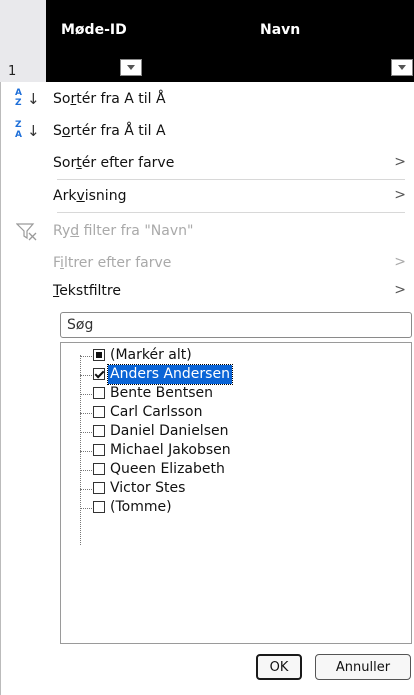 This screenshot has height=695, width=414. What do you see at coordinates (123, 231) in the screenshot?
I see `menu-clear-filter-label: Ryd filter fra "Navn"` at bounding box center [123, 231].